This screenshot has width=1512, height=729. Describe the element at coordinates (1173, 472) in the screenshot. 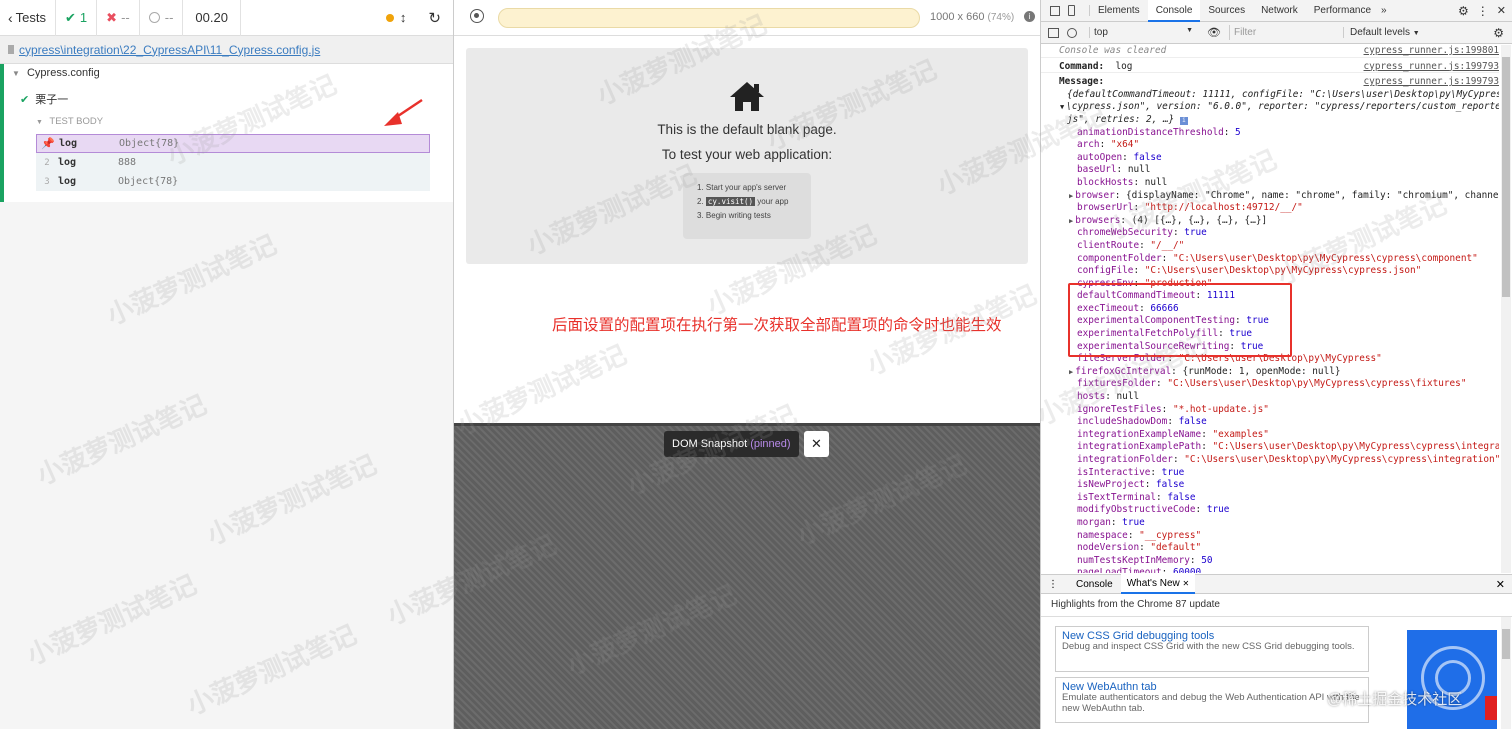

I see `property-value: true` at that location.